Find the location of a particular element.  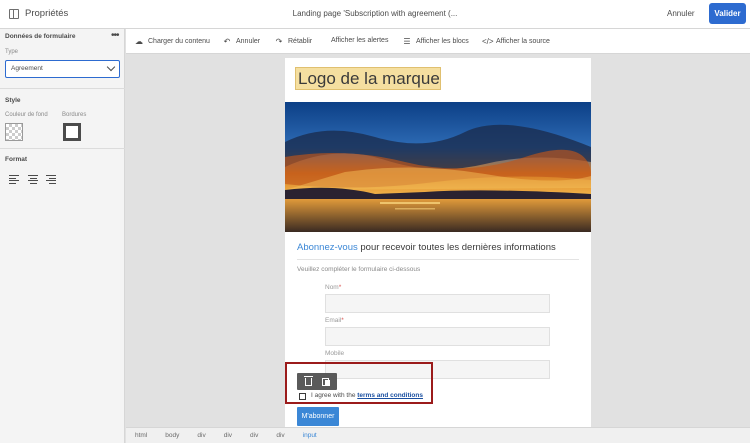

cancel-button: Annuler is located at coordinates (681, 13).